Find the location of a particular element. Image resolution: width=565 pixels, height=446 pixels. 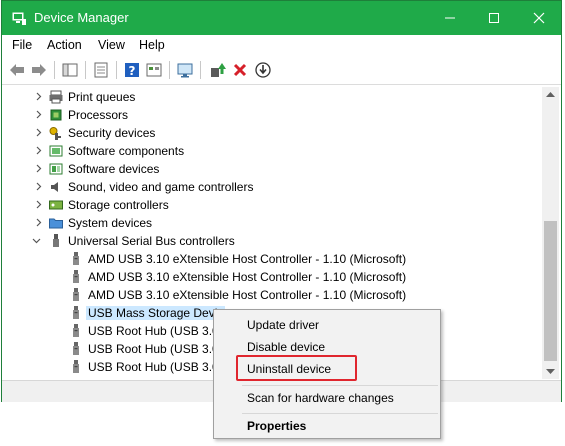

tree-category-label: Storage controllers is located at coordinates (118, 205).